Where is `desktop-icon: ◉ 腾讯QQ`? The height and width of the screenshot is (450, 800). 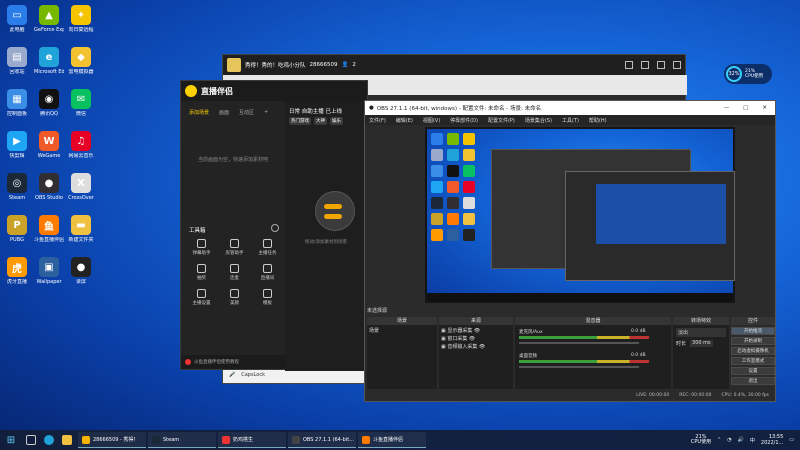
desktop-icon: ◉ 腾讯QQ is located at coordinates (49, 107).